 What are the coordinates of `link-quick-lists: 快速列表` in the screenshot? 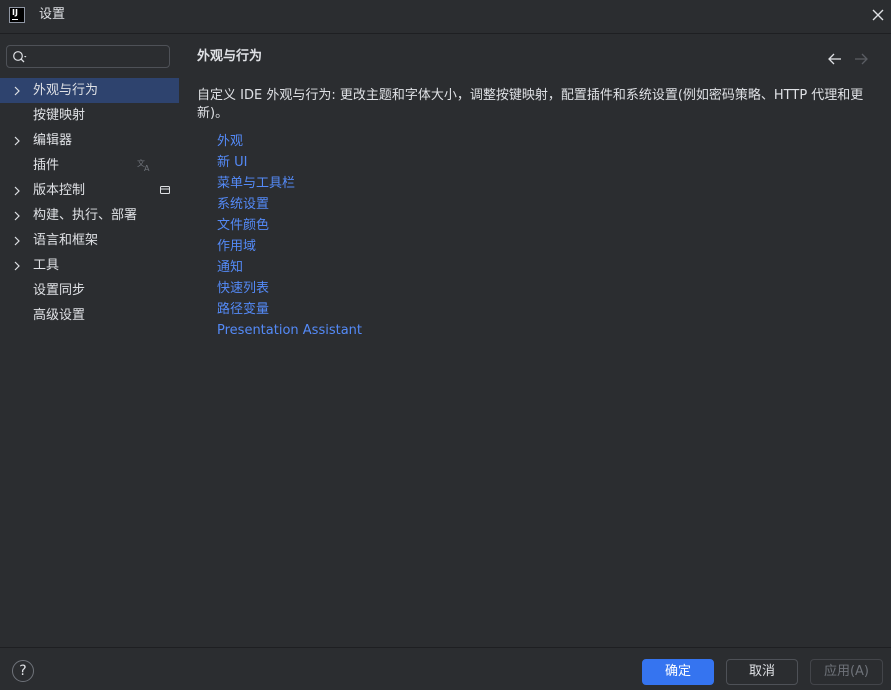 It's located at (289, 288).